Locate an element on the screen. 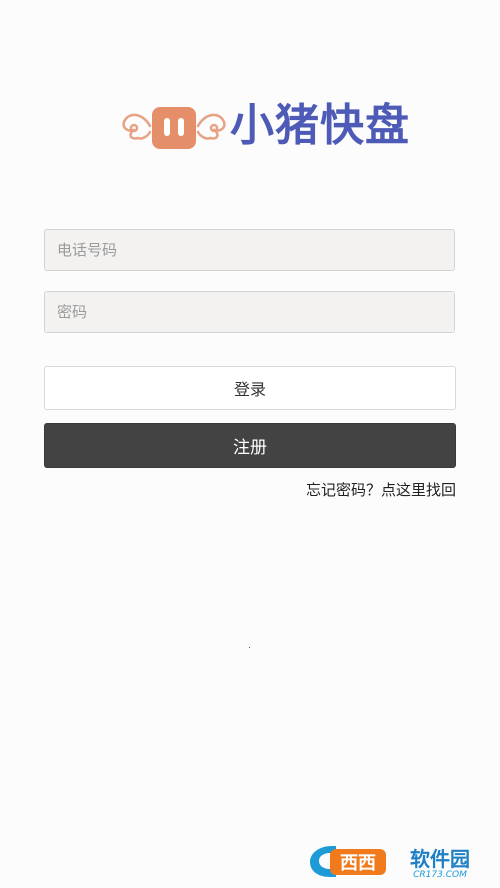 The image size is (500, 888). phone-number-input is located at coordinates (249, 250).